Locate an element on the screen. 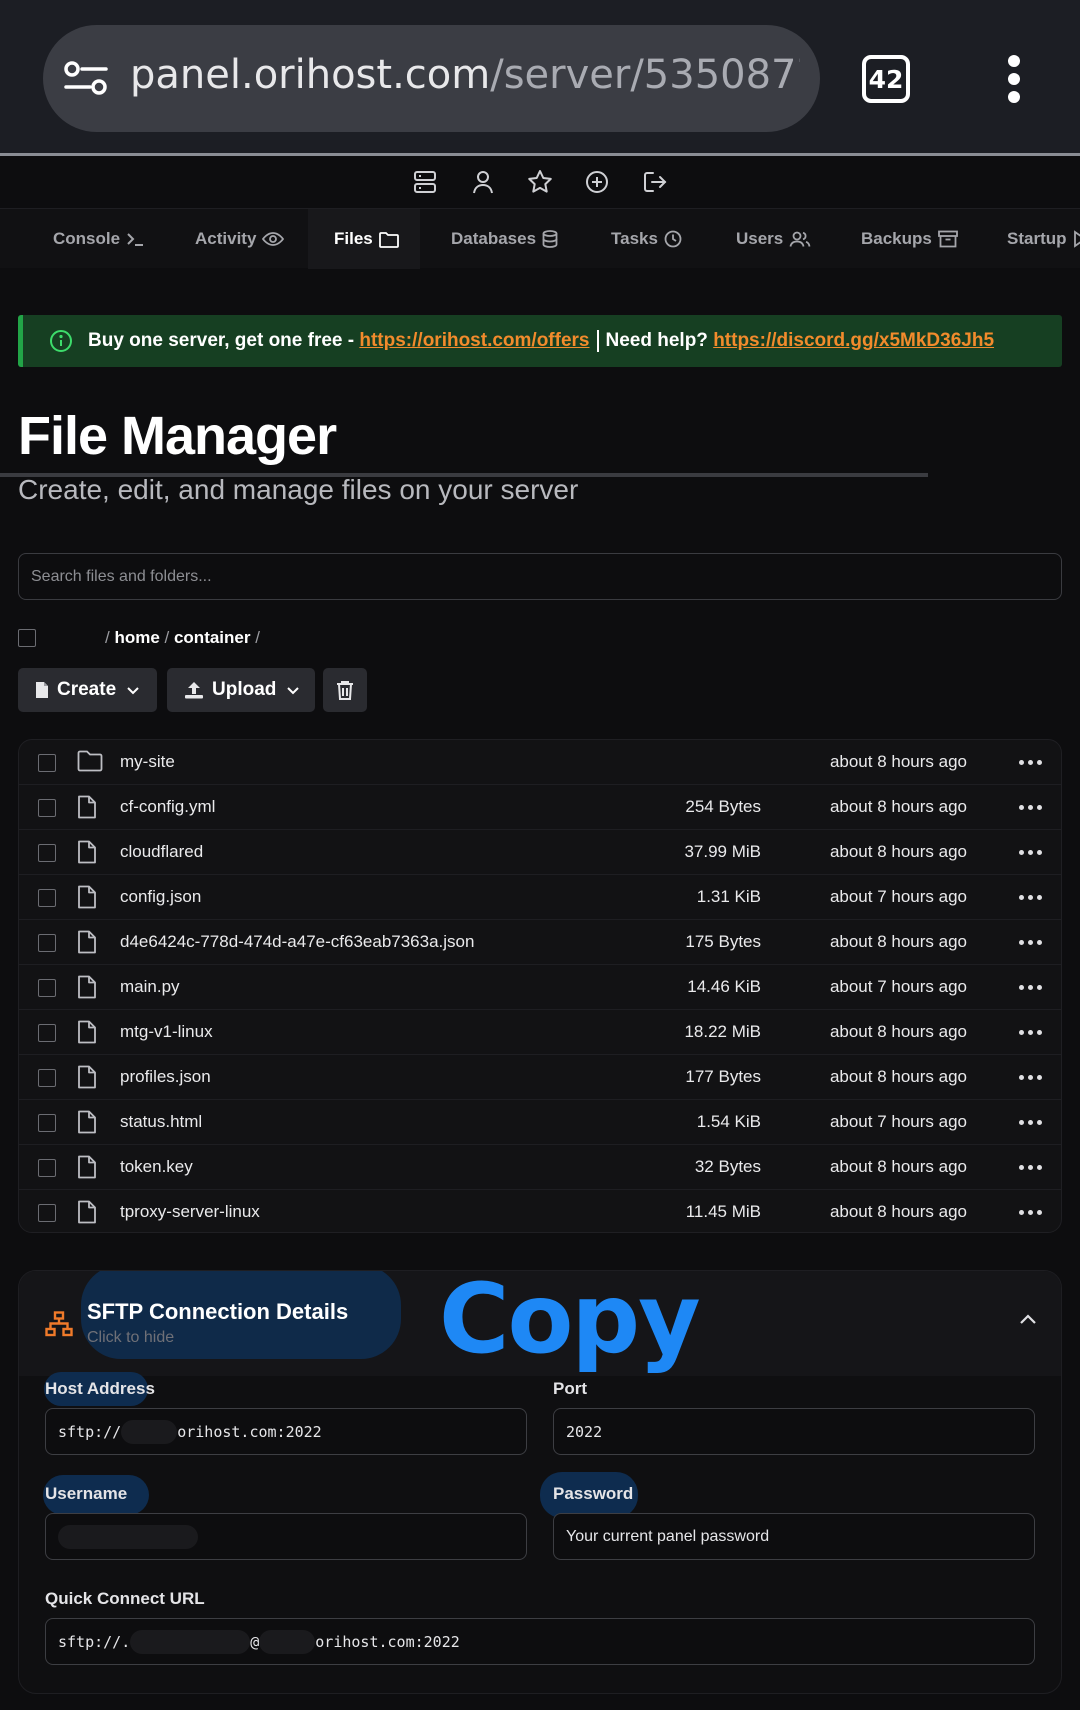 The width and height of the screenshot is (1080, 1710). chevron-down-icon is located at coordinates (133, 690).